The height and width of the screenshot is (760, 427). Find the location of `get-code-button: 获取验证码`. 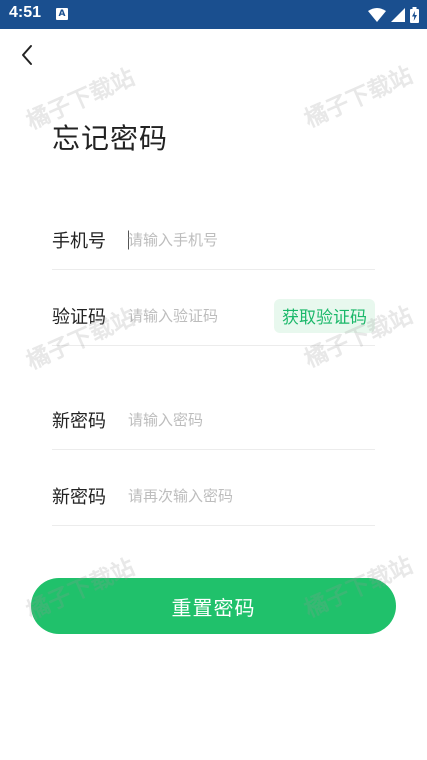

get-code-button: 获取验证码 is located at coordinates (324, 315).